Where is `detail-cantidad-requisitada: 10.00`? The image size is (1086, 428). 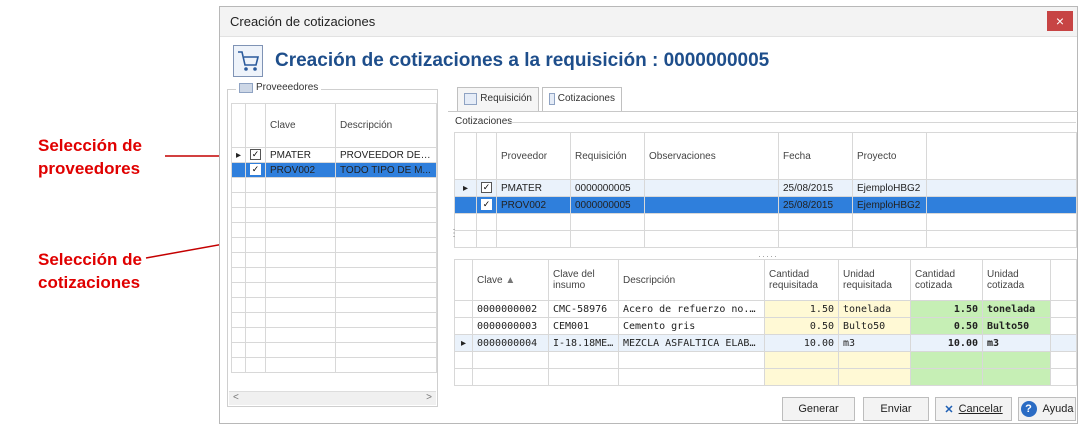 detail-cantidad-requisitada: 10.00 is located at coordinates (801, 343).